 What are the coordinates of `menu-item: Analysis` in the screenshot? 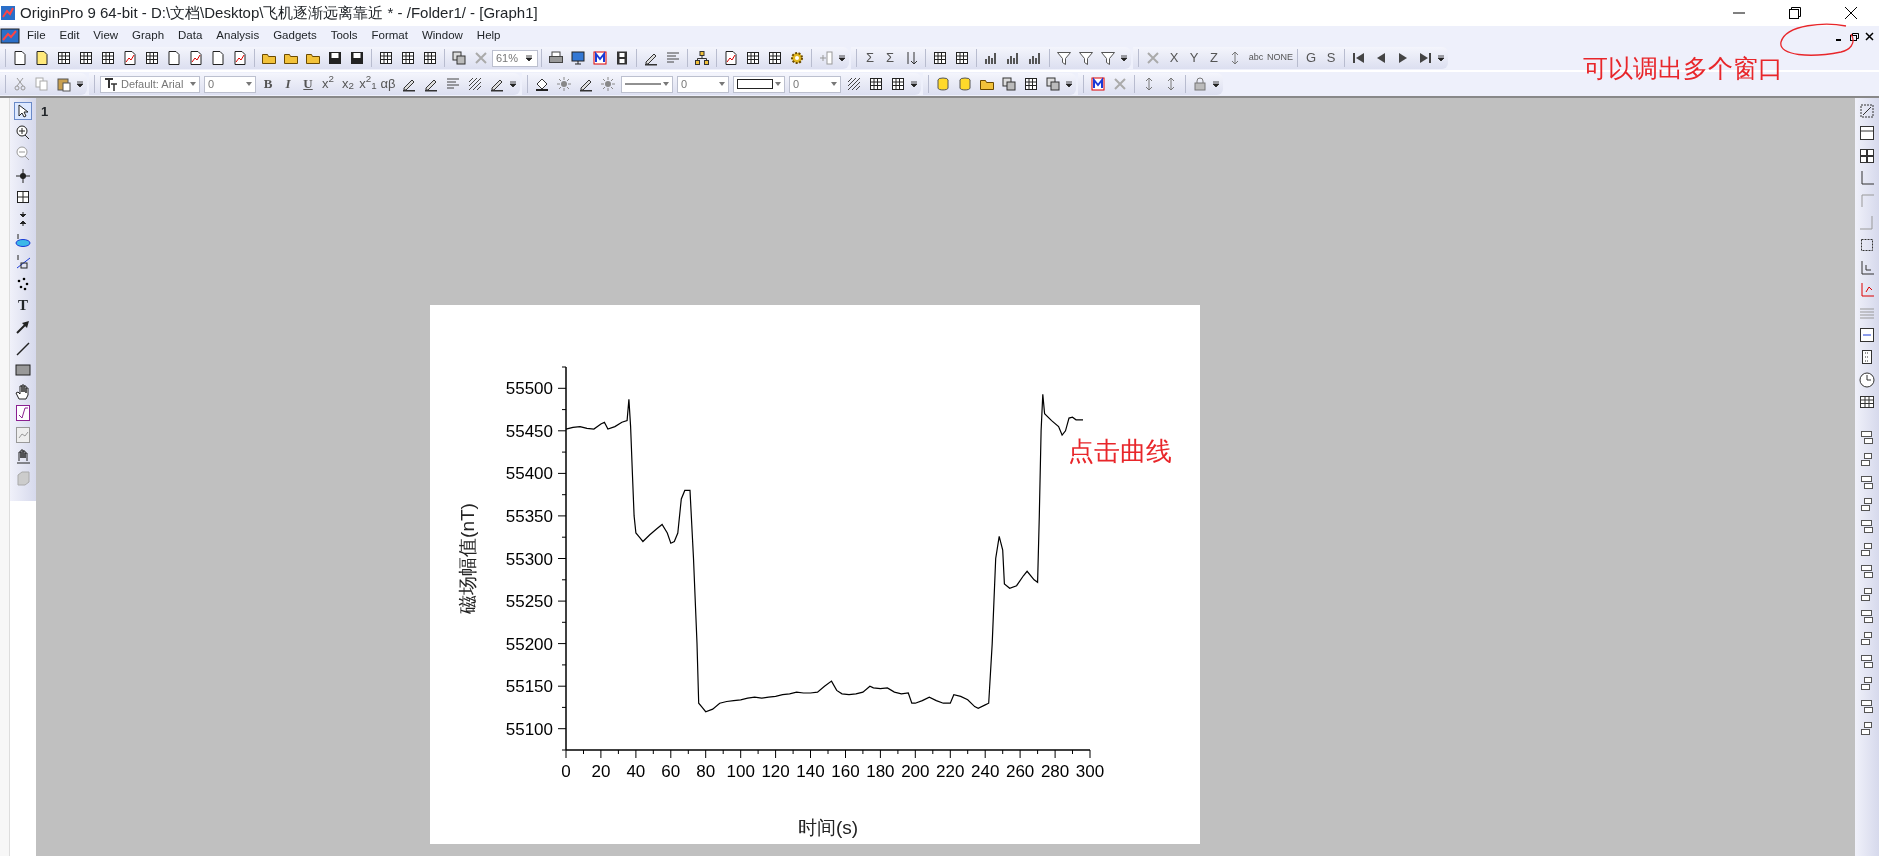 It's located at (238, 36).